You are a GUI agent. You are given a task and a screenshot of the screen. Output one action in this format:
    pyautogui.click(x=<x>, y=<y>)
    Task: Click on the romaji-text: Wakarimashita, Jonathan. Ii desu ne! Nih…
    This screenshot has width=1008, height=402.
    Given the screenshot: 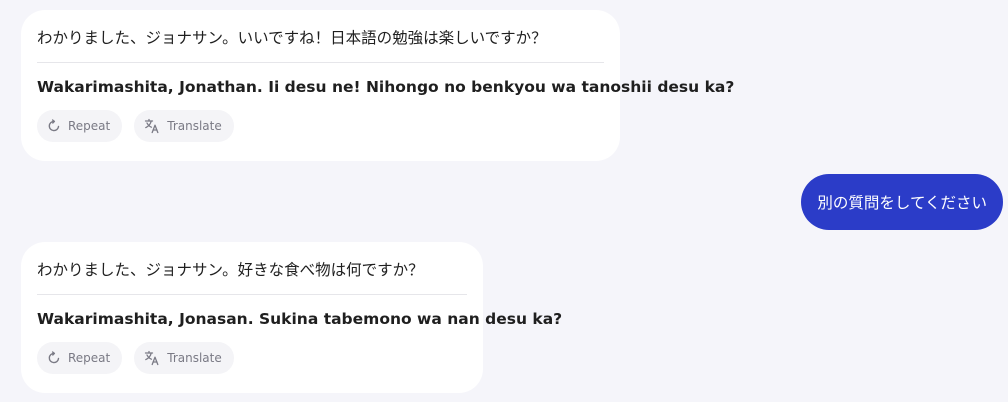 What is the action you would take?
    pyautogui.click(x=386, y=87)
    